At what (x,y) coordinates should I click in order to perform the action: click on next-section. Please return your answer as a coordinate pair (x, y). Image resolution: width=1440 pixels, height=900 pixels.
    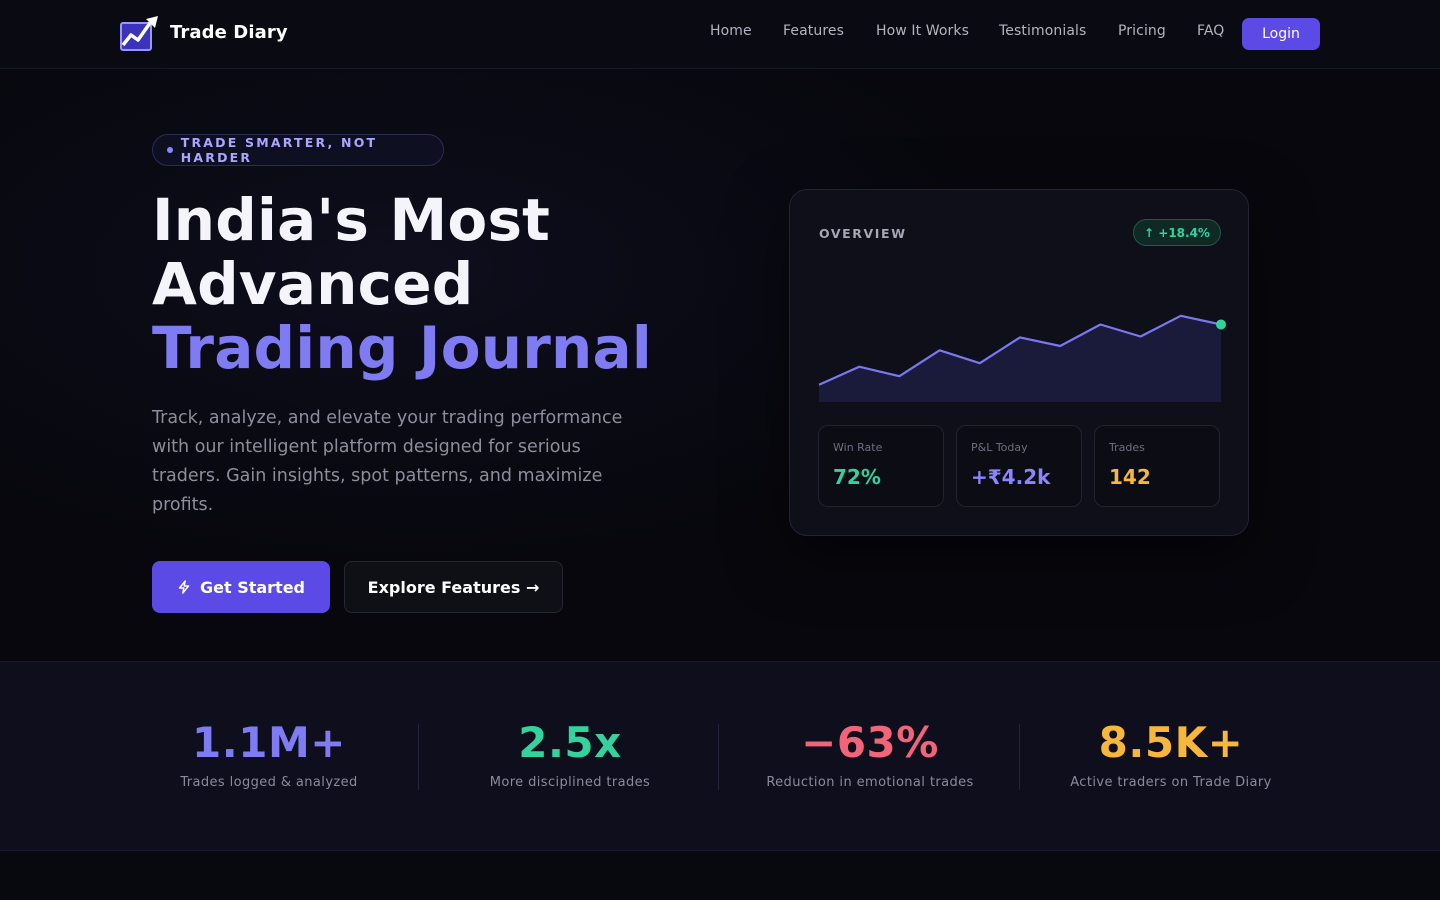
    Looking at the image, I should click on (720, 875).